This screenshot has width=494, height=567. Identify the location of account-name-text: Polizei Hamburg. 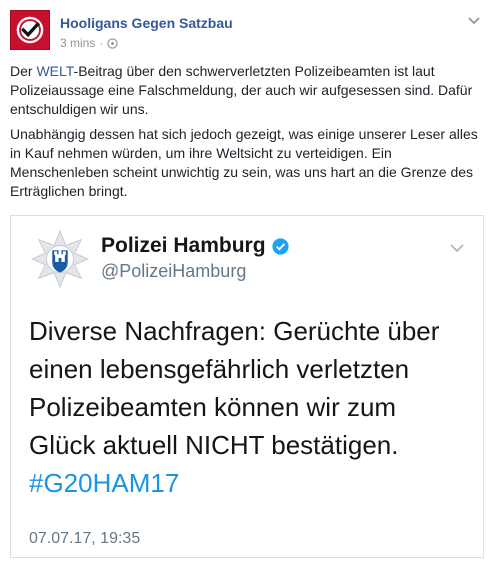
(183, 245).